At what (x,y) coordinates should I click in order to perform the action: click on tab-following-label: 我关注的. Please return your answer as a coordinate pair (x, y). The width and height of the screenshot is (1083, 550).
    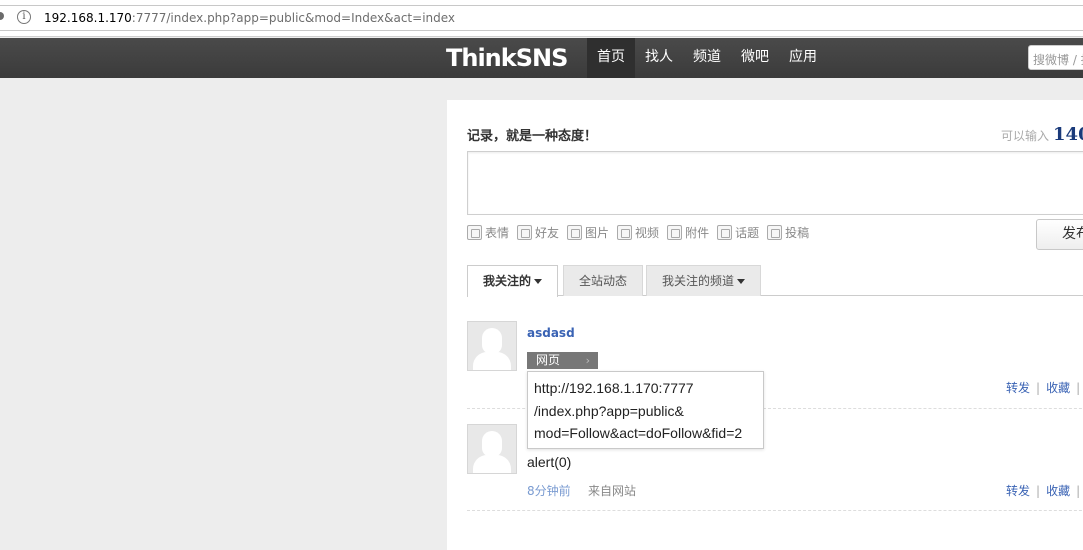
    Looking at the image, I should click on (507, 281).